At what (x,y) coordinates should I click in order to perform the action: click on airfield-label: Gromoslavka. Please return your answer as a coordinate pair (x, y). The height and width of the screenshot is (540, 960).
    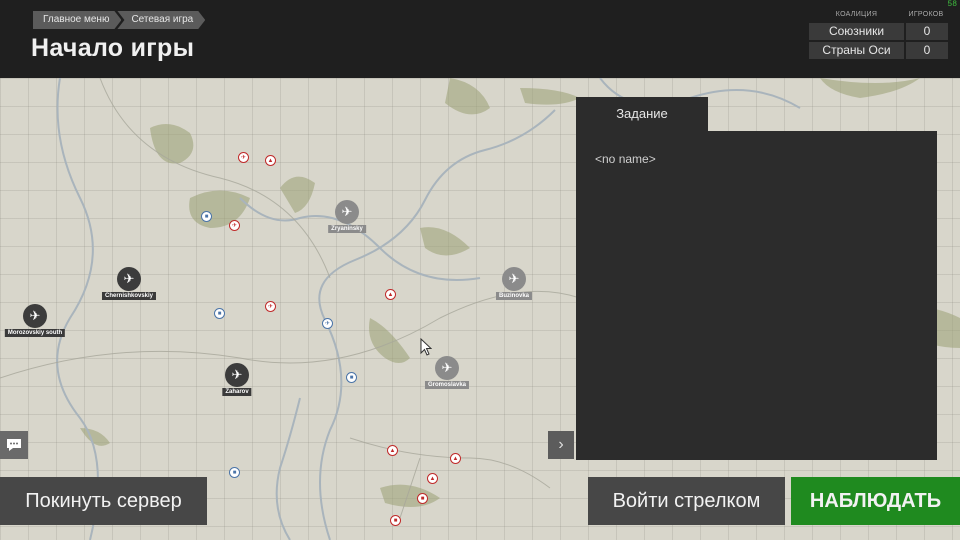
    Looking at the image, I should click on (447, 385).